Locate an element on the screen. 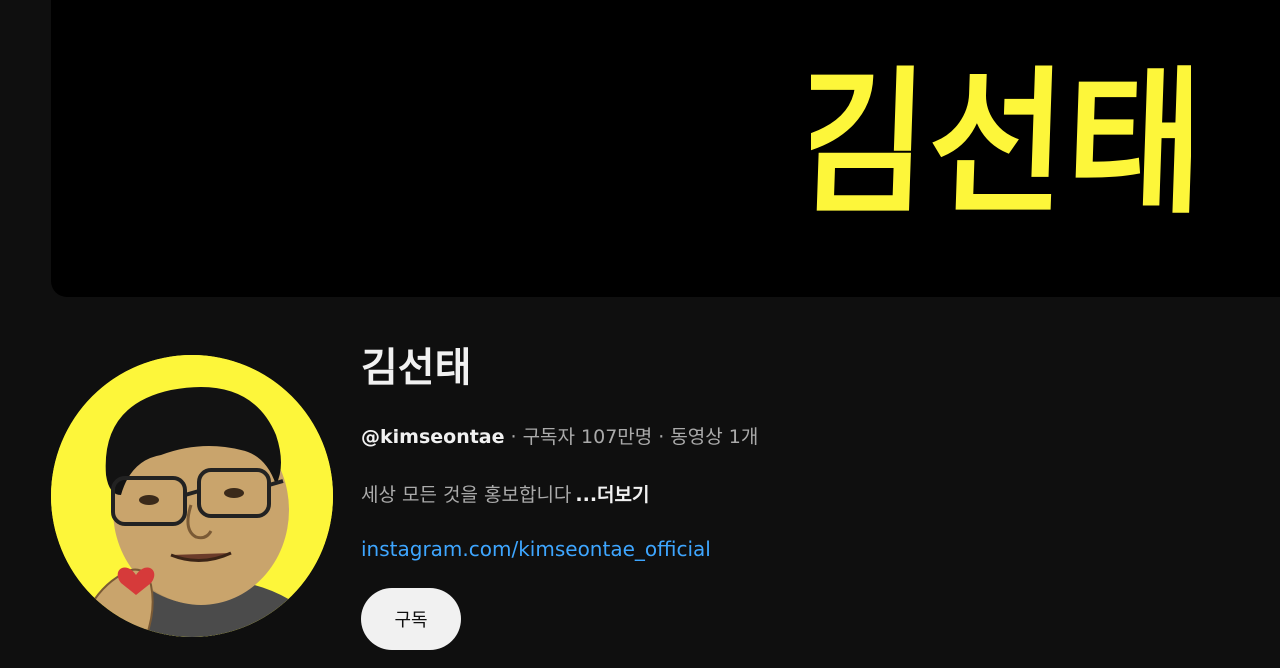 The width and height of the screenshot is (1280, 668). banner-logo: 김선태 is located at coordinates (1001, 144).